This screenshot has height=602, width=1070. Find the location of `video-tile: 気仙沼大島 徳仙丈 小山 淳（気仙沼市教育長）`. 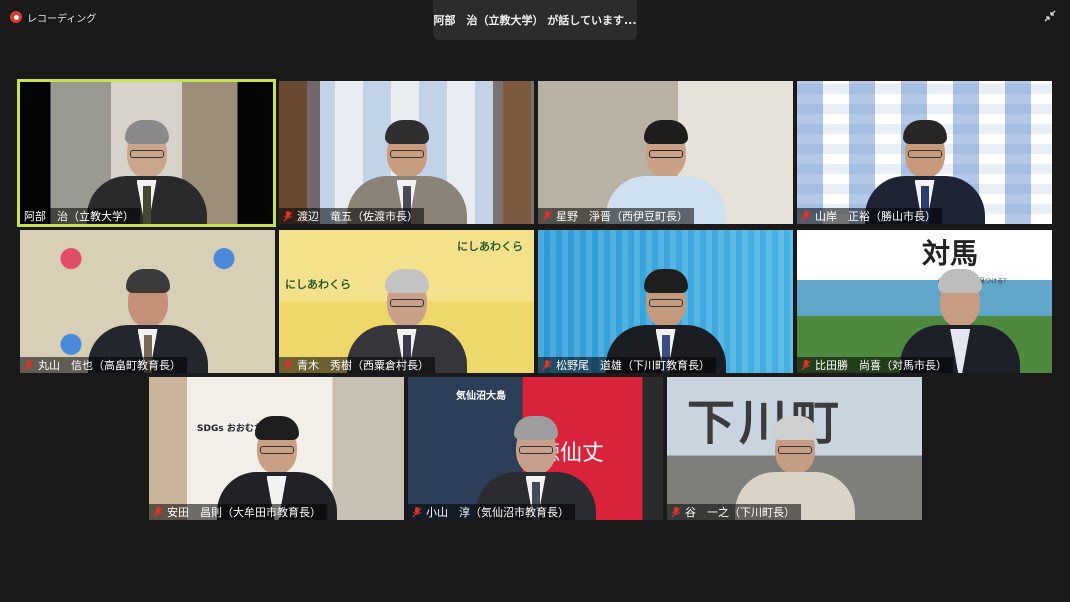

video-tile: 気仙沼大島 徳仙丈 小山 淳（気仙沼市教育長） is located at coordinates (535, 448).